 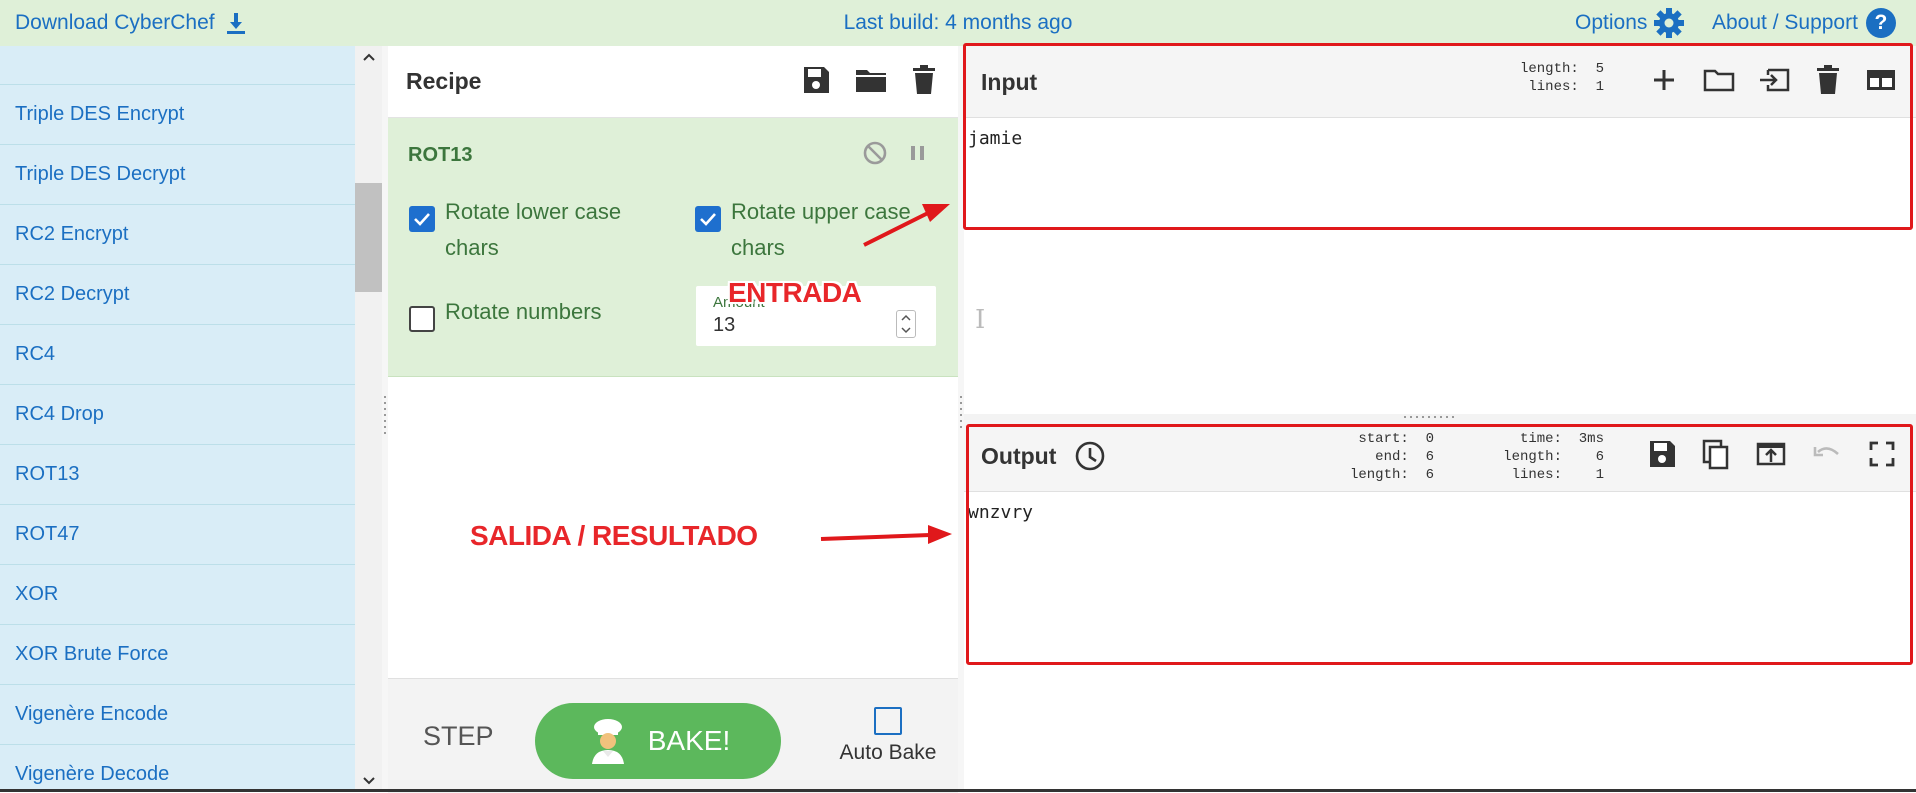 I want to click on rotate-numbers-checkbox-box, so click(x=422, y=319).